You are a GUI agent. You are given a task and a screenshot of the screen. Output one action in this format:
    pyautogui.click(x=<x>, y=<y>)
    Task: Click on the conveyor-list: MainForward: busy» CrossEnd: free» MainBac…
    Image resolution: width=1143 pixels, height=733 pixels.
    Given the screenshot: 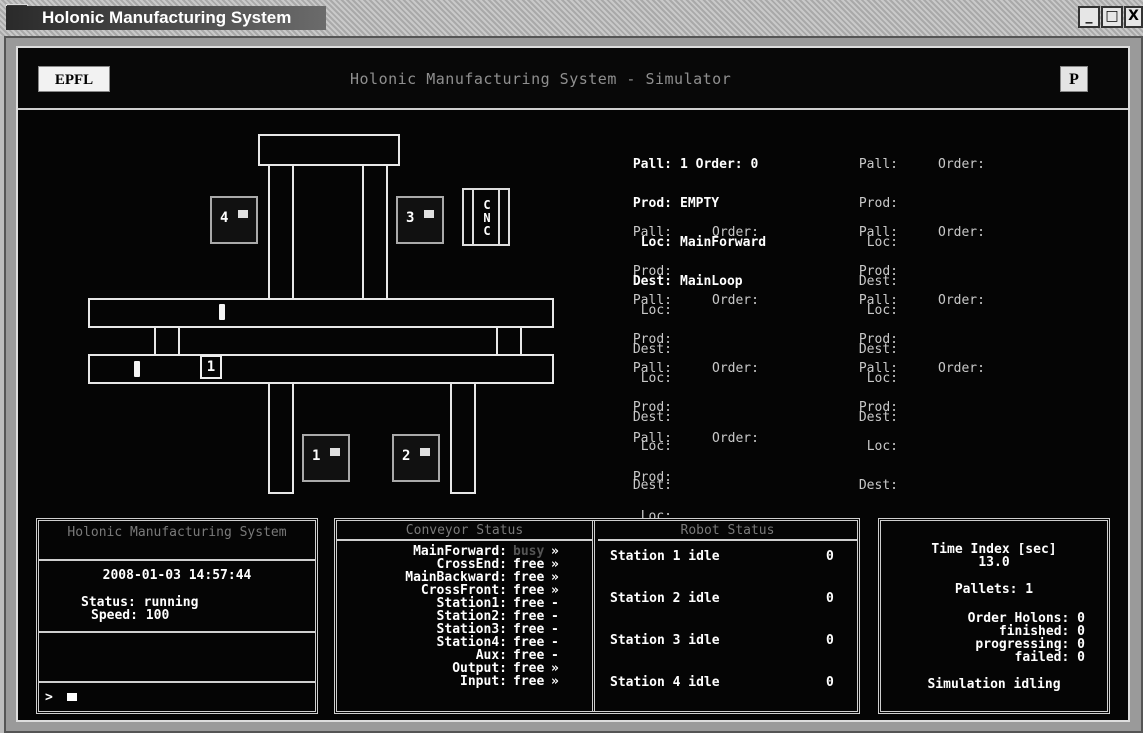 What is the action you would take?
    pyautogui.click(x=456, y=616)
    